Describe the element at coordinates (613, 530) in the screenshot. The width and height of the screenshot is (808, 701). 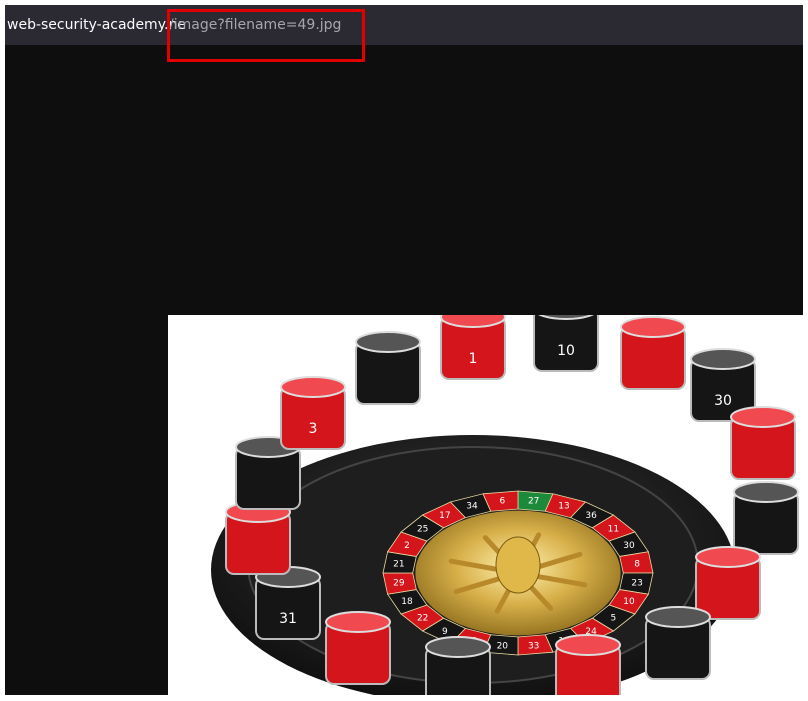
I see `wheel-number: 11` at that location.